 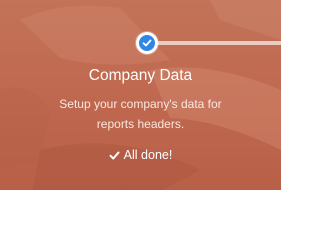 I want to click on card-title: Company Data, so click(x=140, y=75).